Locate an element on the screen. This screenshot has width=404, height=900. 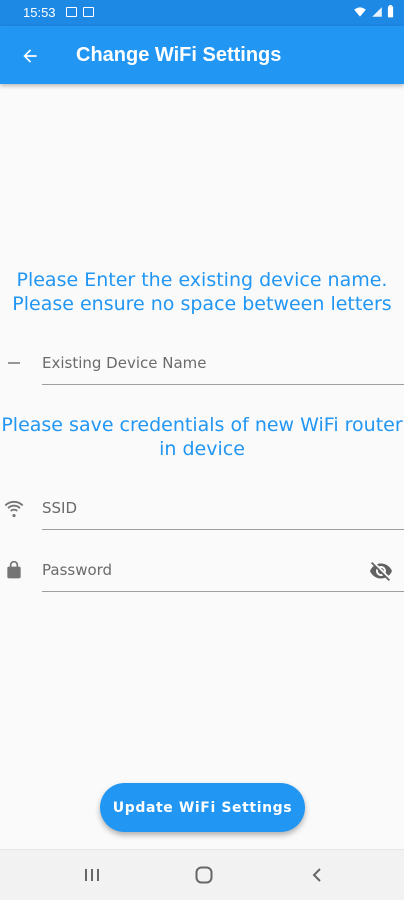
status-indicators is located at coordinates (373, 11).